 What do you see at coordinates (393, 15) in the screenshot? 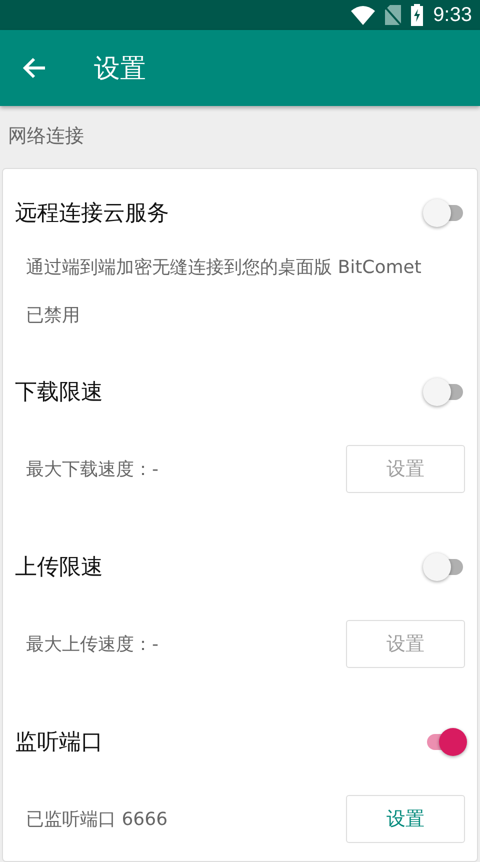
I see `no-sim-icon` at bounding box center [393, 15].